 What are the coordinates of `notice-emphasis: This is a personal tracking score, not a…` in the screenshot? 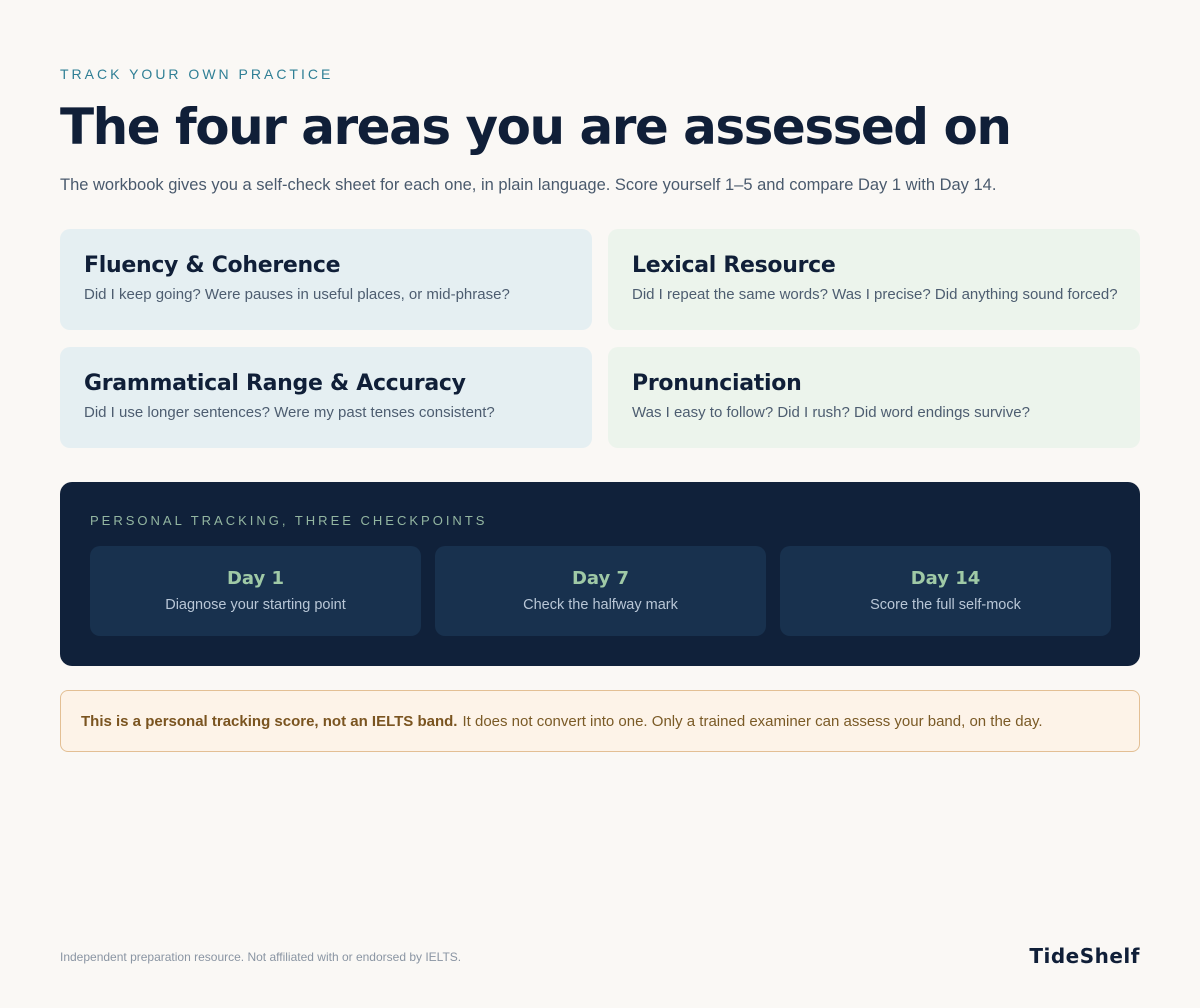 It's located at (269, 721).